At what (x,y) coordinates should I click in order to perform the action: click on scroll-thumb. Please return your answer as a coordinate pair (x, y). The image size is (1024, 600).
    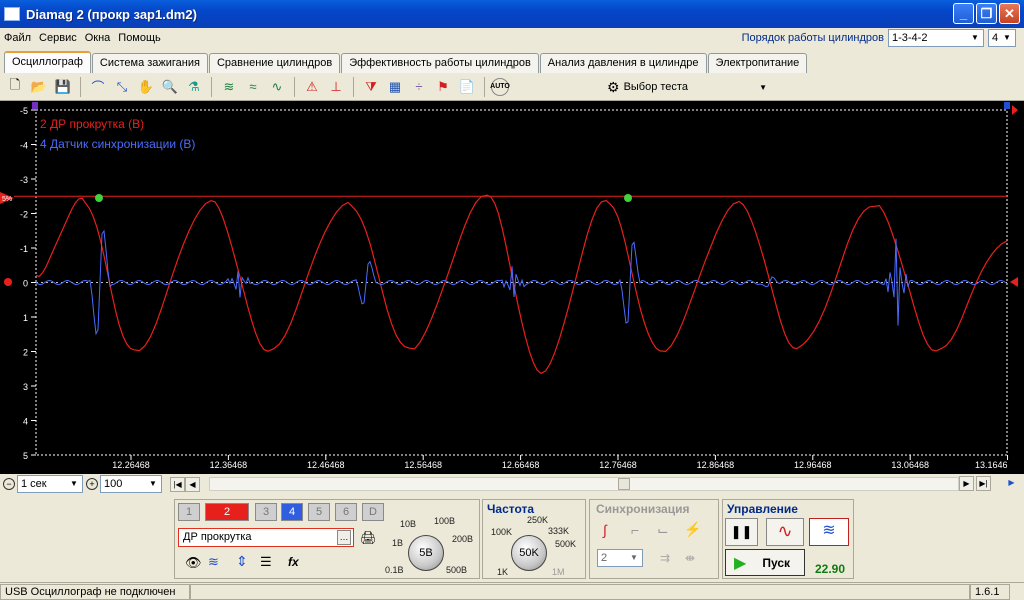
    Looking at the image, I should click on (624, 484).